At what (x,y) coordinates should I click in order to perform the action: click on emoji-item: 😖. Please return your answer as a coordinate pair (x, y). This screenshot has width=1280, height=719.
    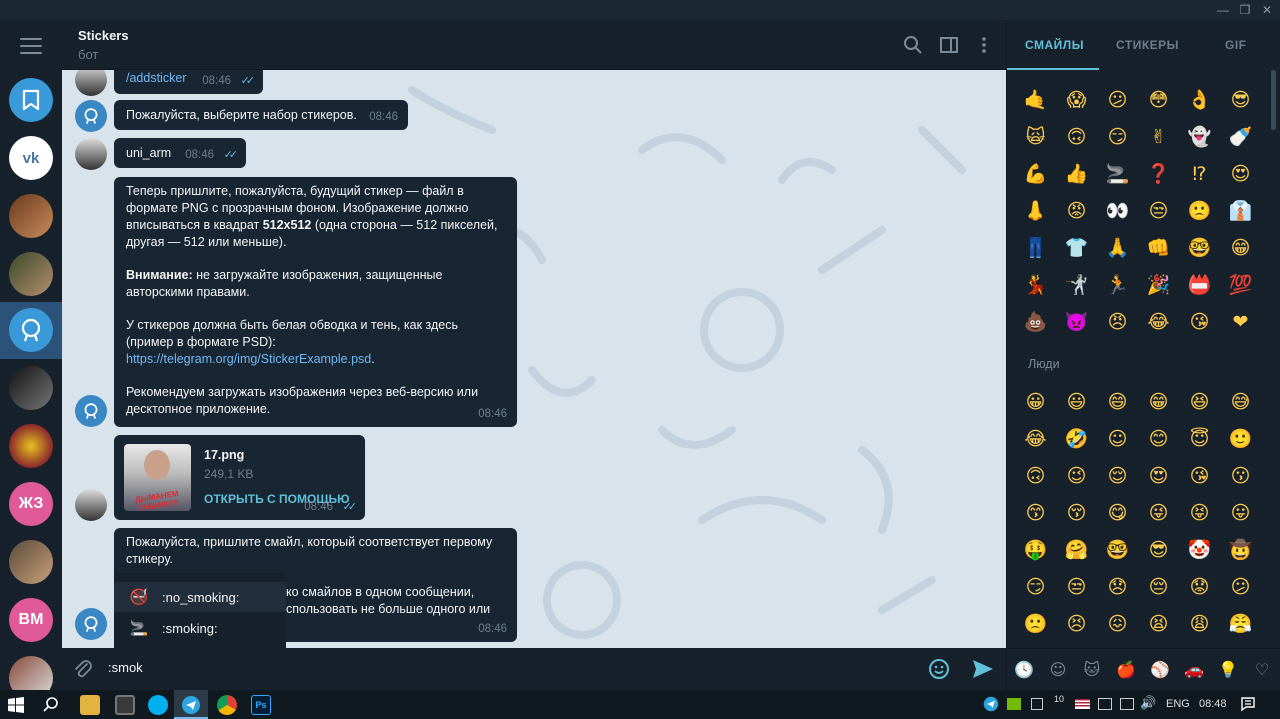
    Looking at the image, I should click on (1117, 623).